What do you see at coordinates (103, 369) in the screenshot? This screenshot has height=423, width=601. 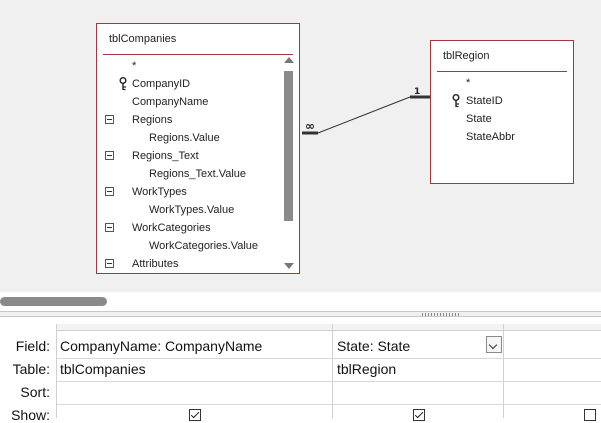 I see `table-cell: tblCompanies` at bounding box center [103, 369].